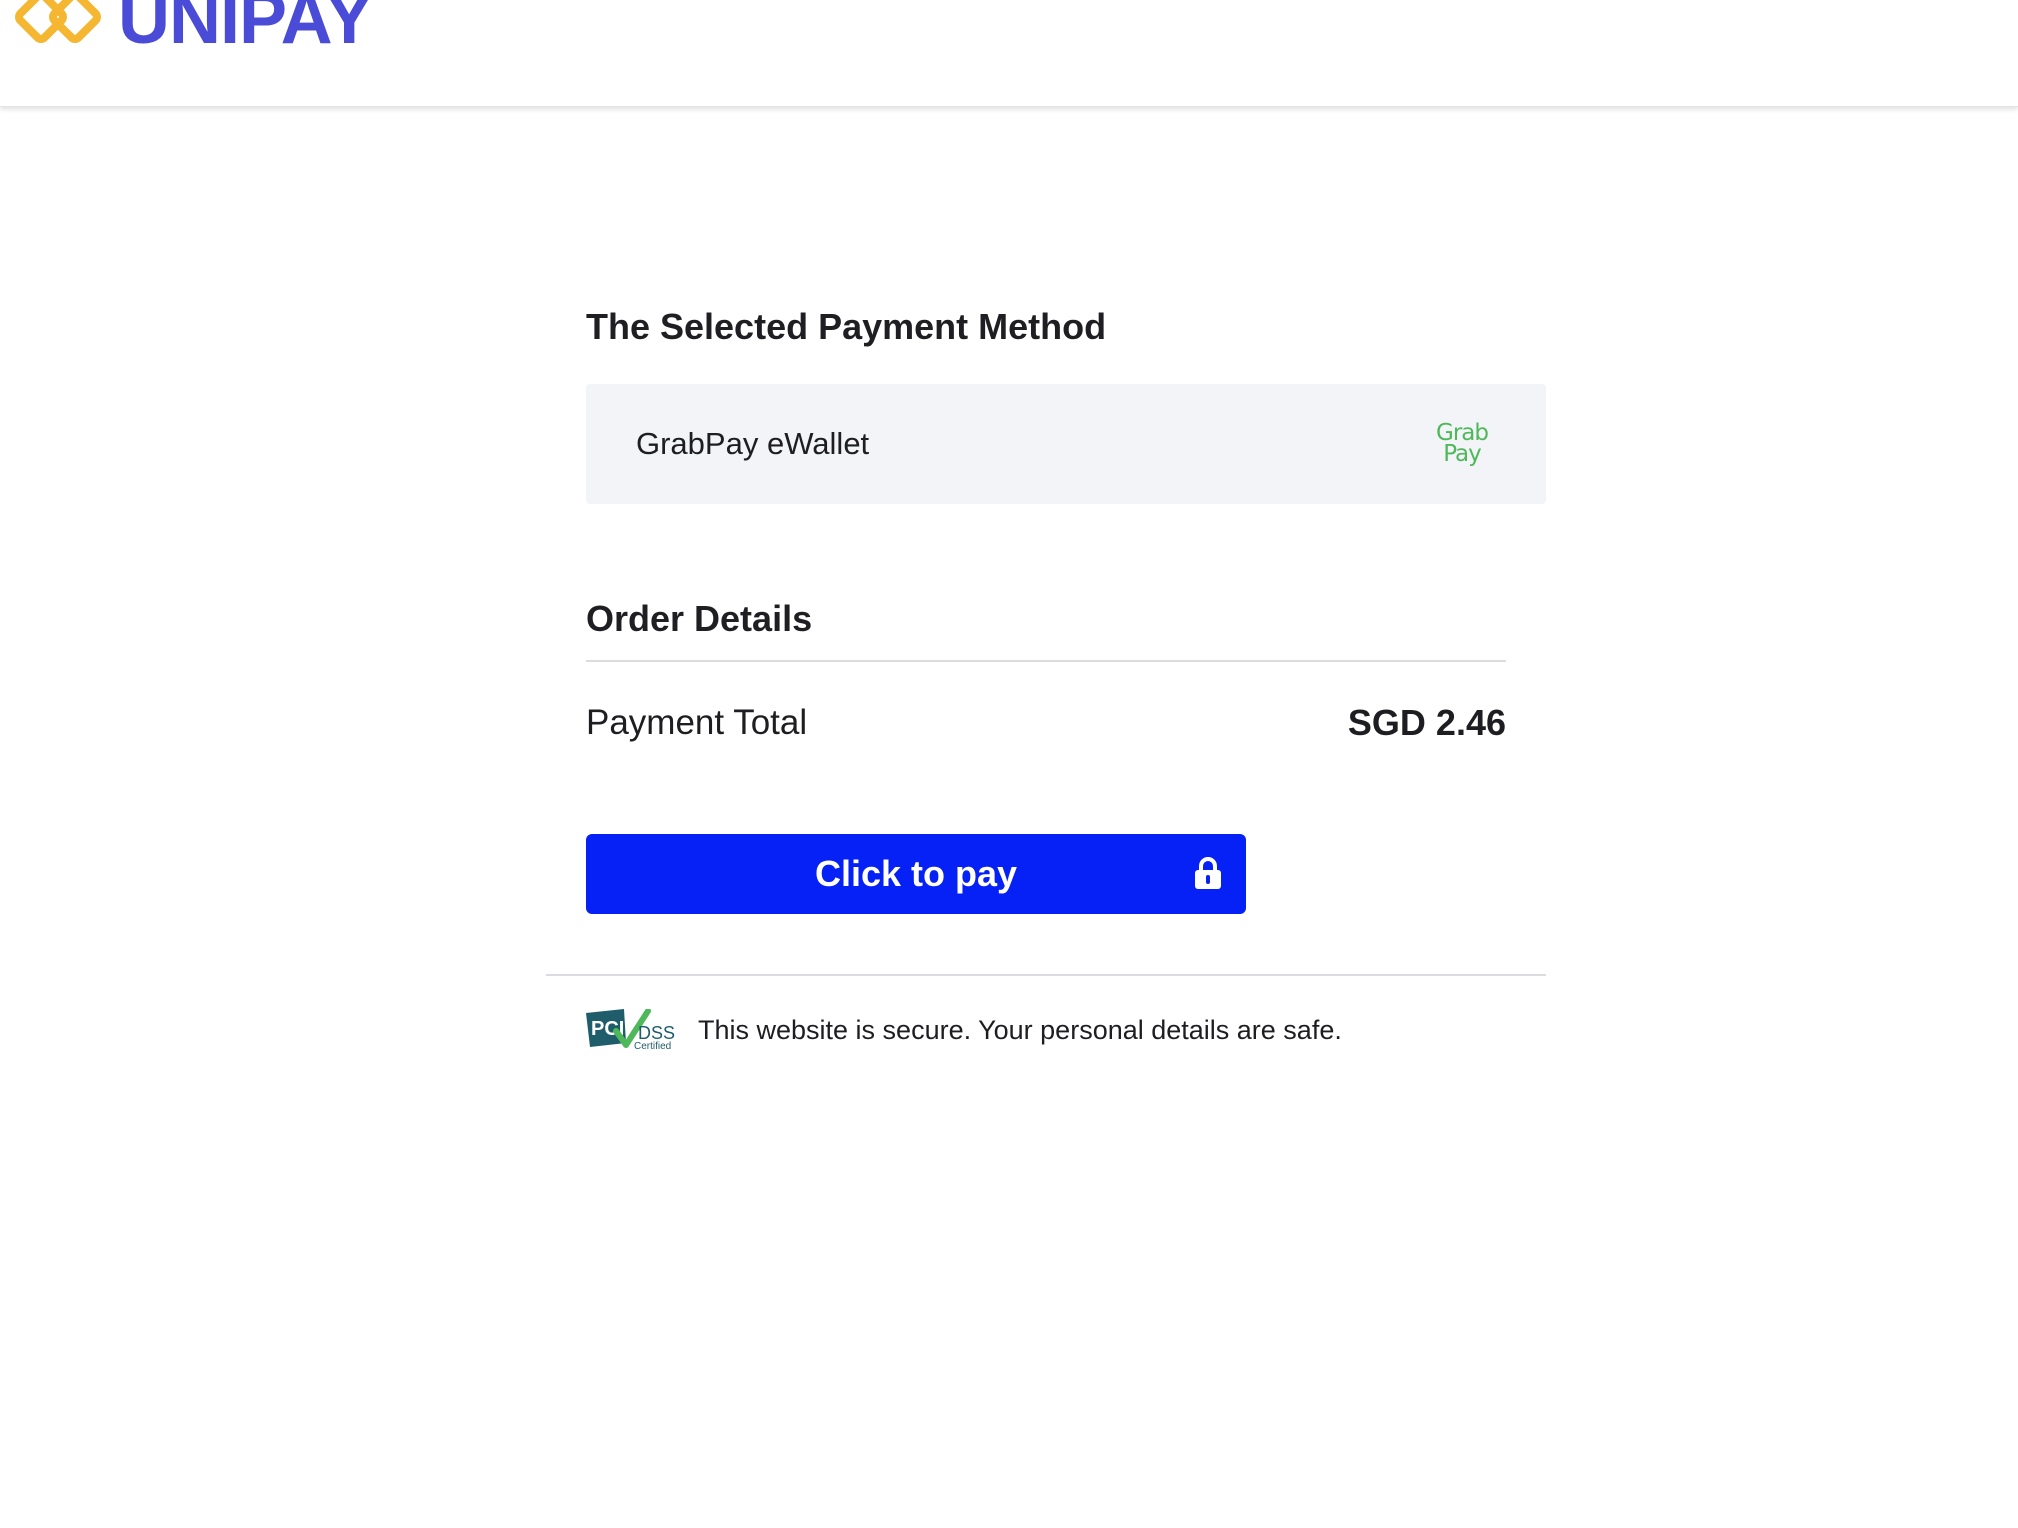 Image resolution: width=2018 pixels, height=1528 pixels. I want to click on diamond-links-icon, so click(58, 21).